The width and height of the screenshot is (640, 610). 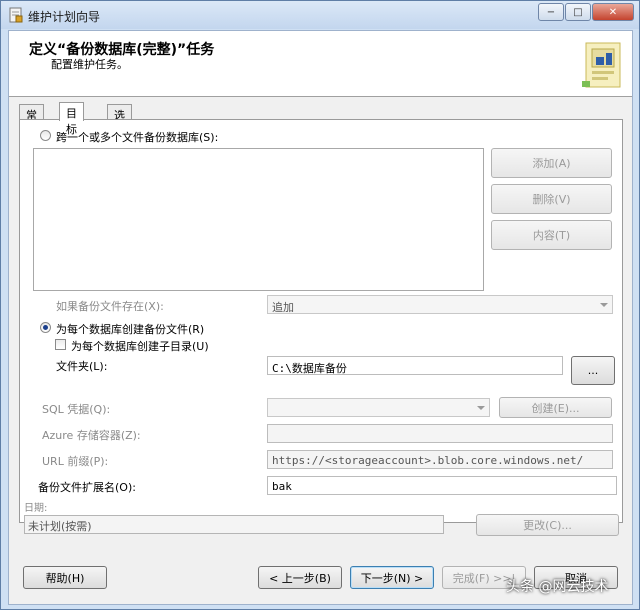 I want to click on title-bar: 维护计划向导 − □ ✕, so click(x=320, y=15).